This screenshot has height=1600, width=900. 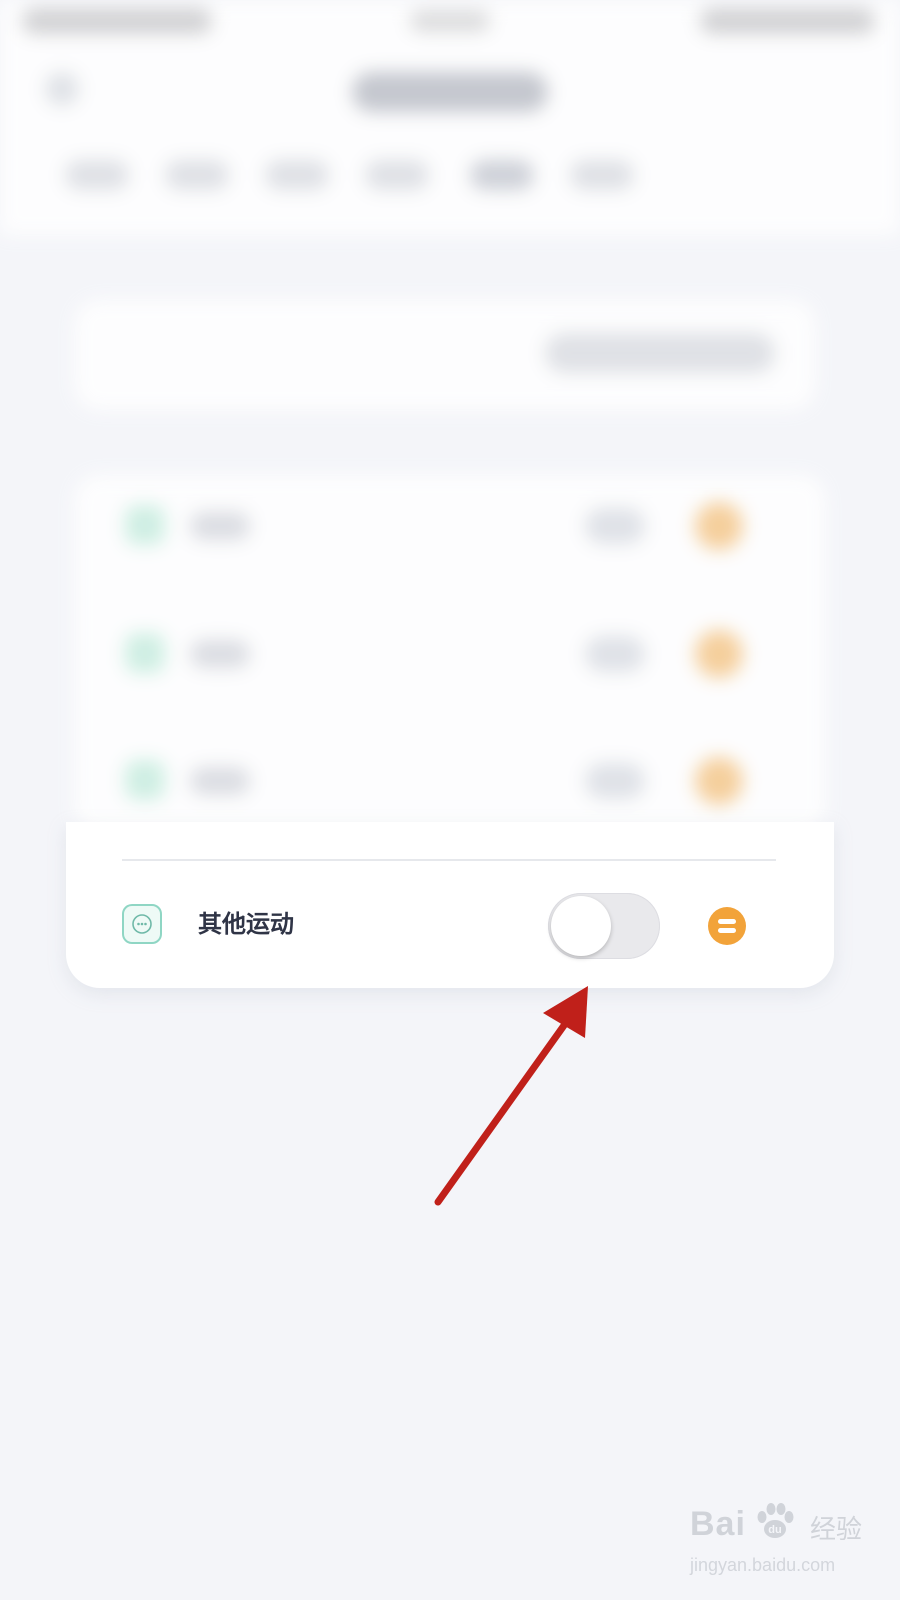 I want to click on baidu-jingyan-watermark: Bai​ du 经验 jingyan.baidu.com, so click(x=785, y=1544).